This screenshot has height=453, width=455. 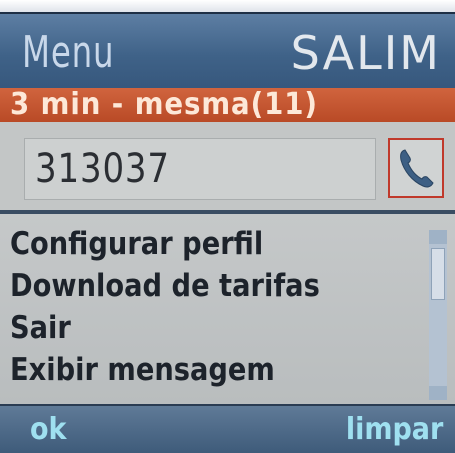 I want to click on status-text: 3 min - mesma(11), so click(x=164, y=104).